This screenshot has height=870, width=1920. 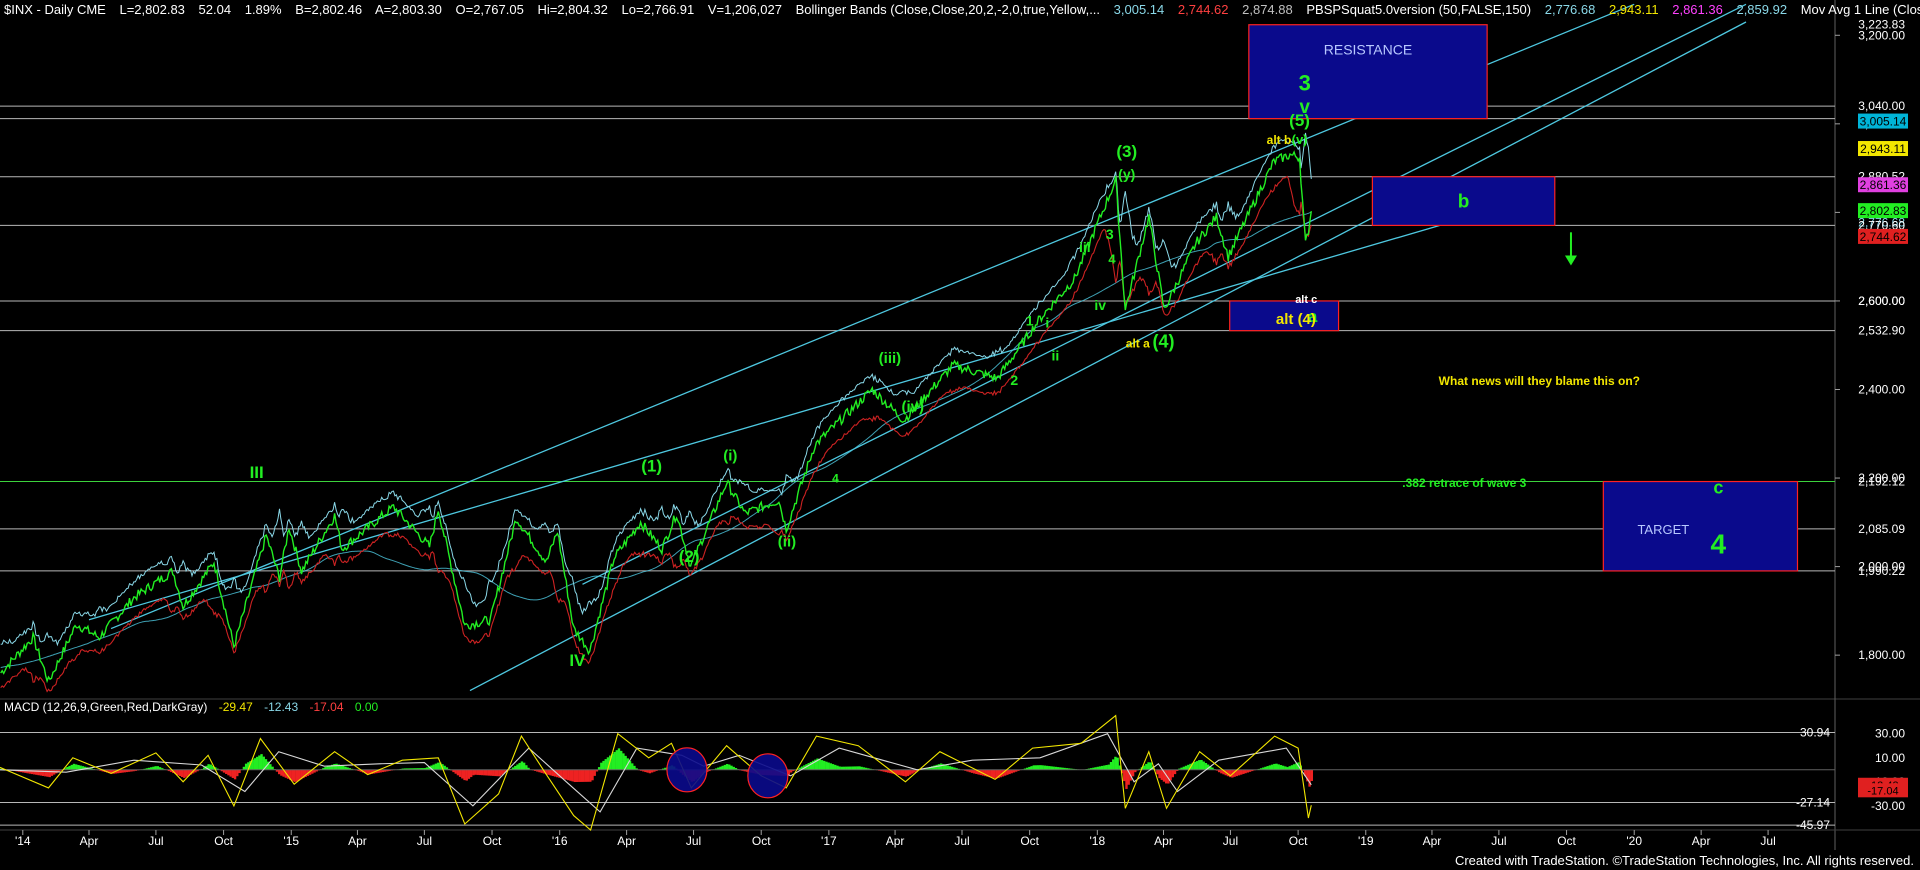 What do you see at coordinates (55, 9) in the screenshot?
I see `symbol-label: $INX - Daily CME` at bounding box center [55, 9].